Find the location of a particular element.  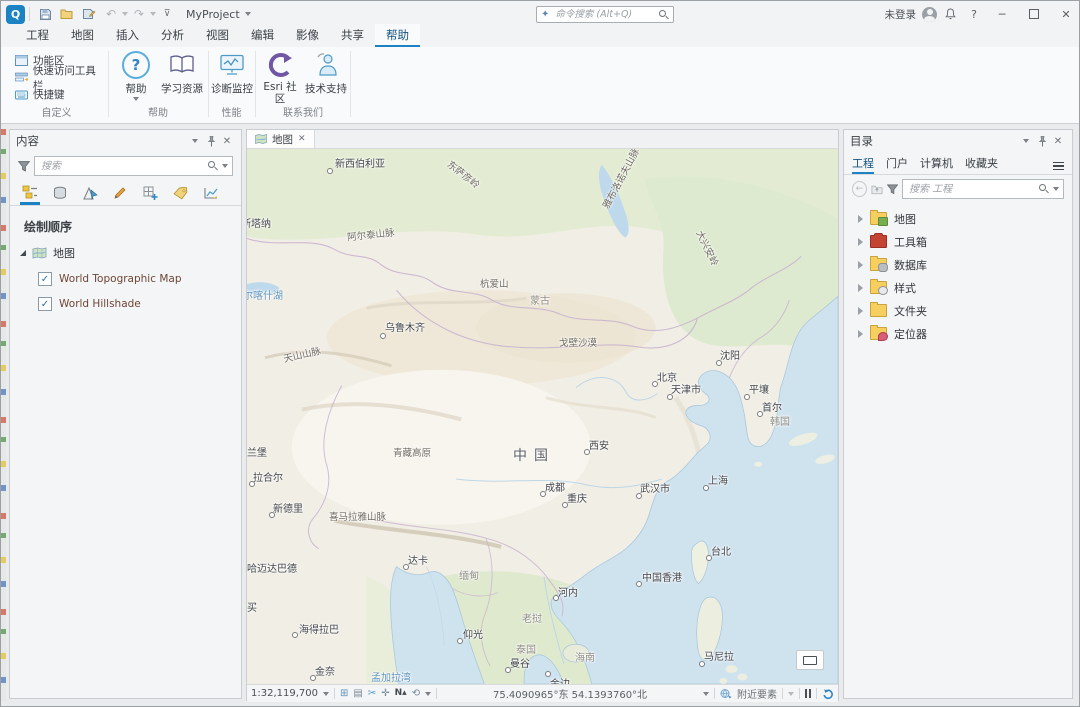

expander-expanded-icon is located at coordinates (23, 253).